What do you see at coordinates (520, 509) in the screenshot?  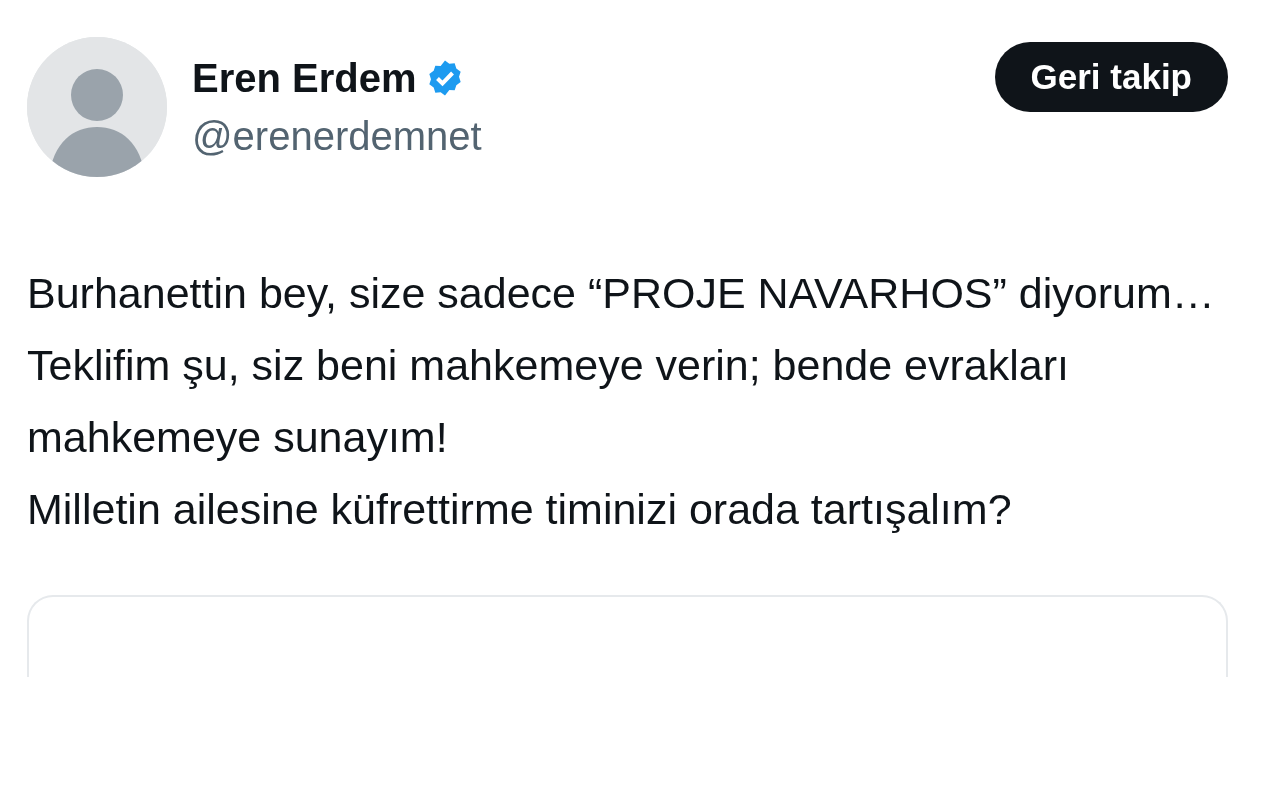 I see `tweet-text: Milletin ailesine küfrettirme timinizi orada tartışalım?` at bounding box center [520, 509].